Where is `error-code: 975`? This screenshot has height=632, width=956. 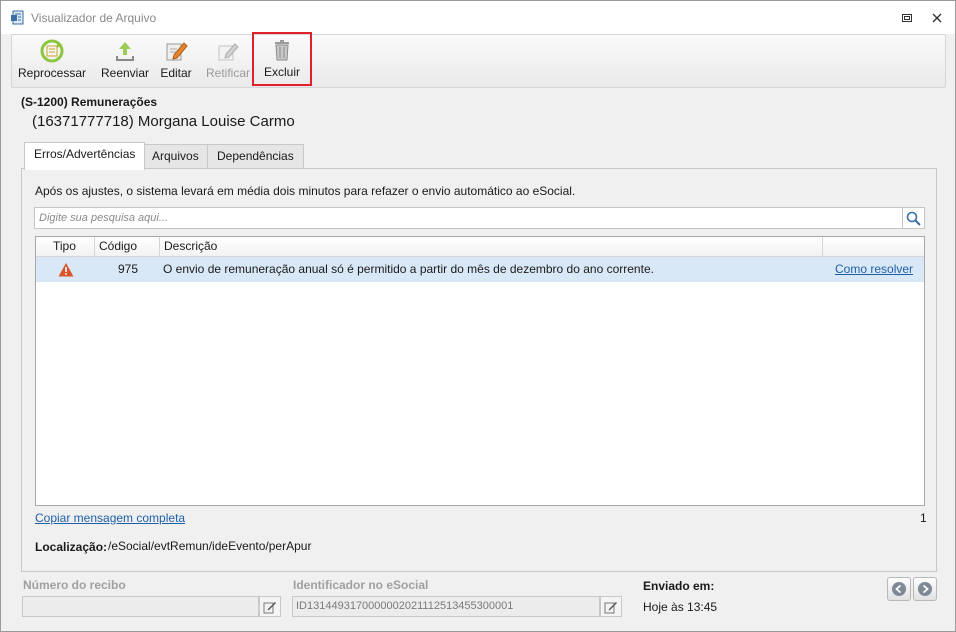
error-code: 975 is located at coordinates (127, 269).